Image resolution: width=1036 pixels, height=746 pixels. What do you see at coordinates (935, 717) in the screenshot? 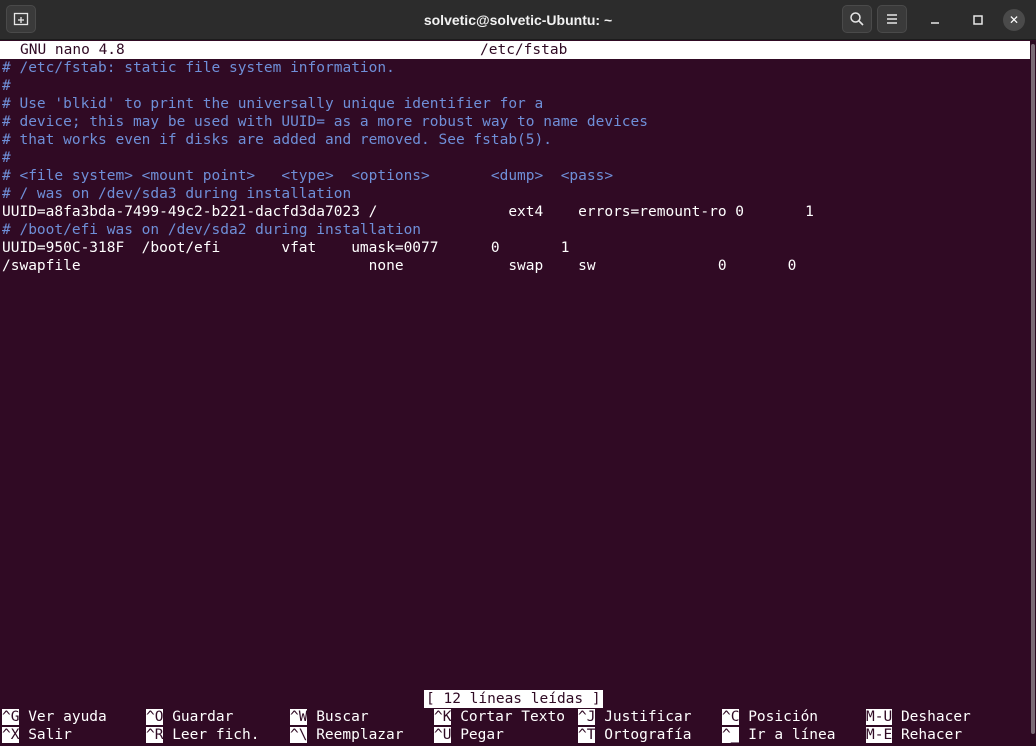
I see `shortcut-label: Deshacer` at bounding box center [935, 717].